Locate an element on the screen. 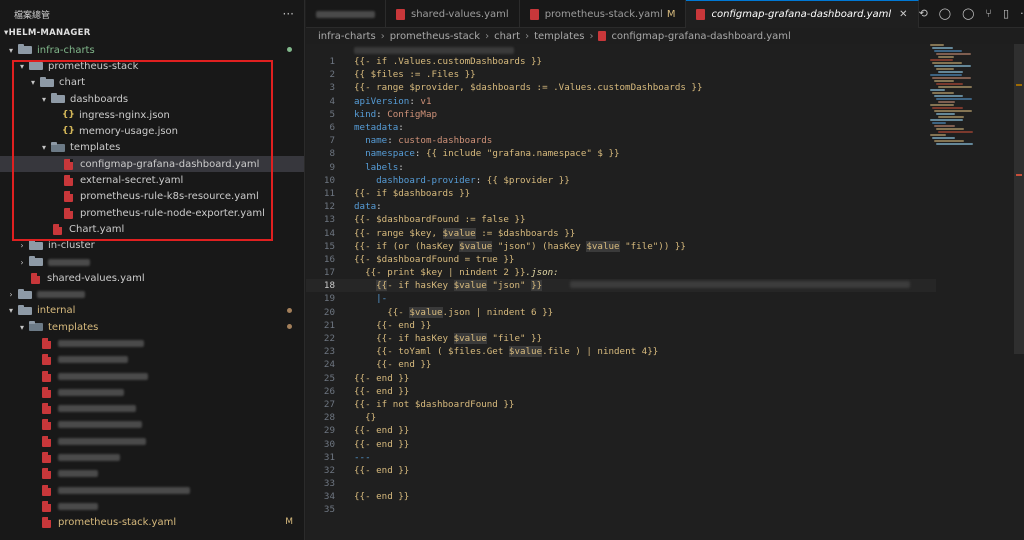 The height and width of the screenshot is (540, 1024). code-line: 10 dashboard-provider: {{ $provider }} is located at coordinates (621, 180).